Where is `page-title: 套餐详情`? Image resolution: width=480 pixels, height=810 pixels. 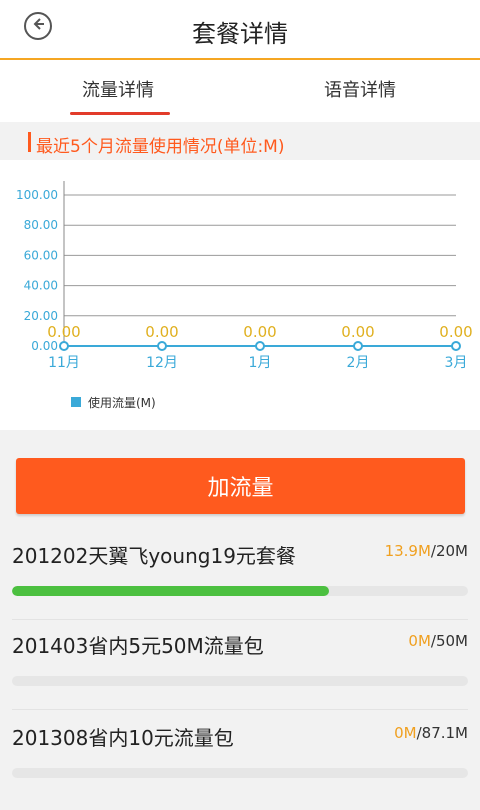 page-title: 套餐详情 is located at coordinates (240, 34).